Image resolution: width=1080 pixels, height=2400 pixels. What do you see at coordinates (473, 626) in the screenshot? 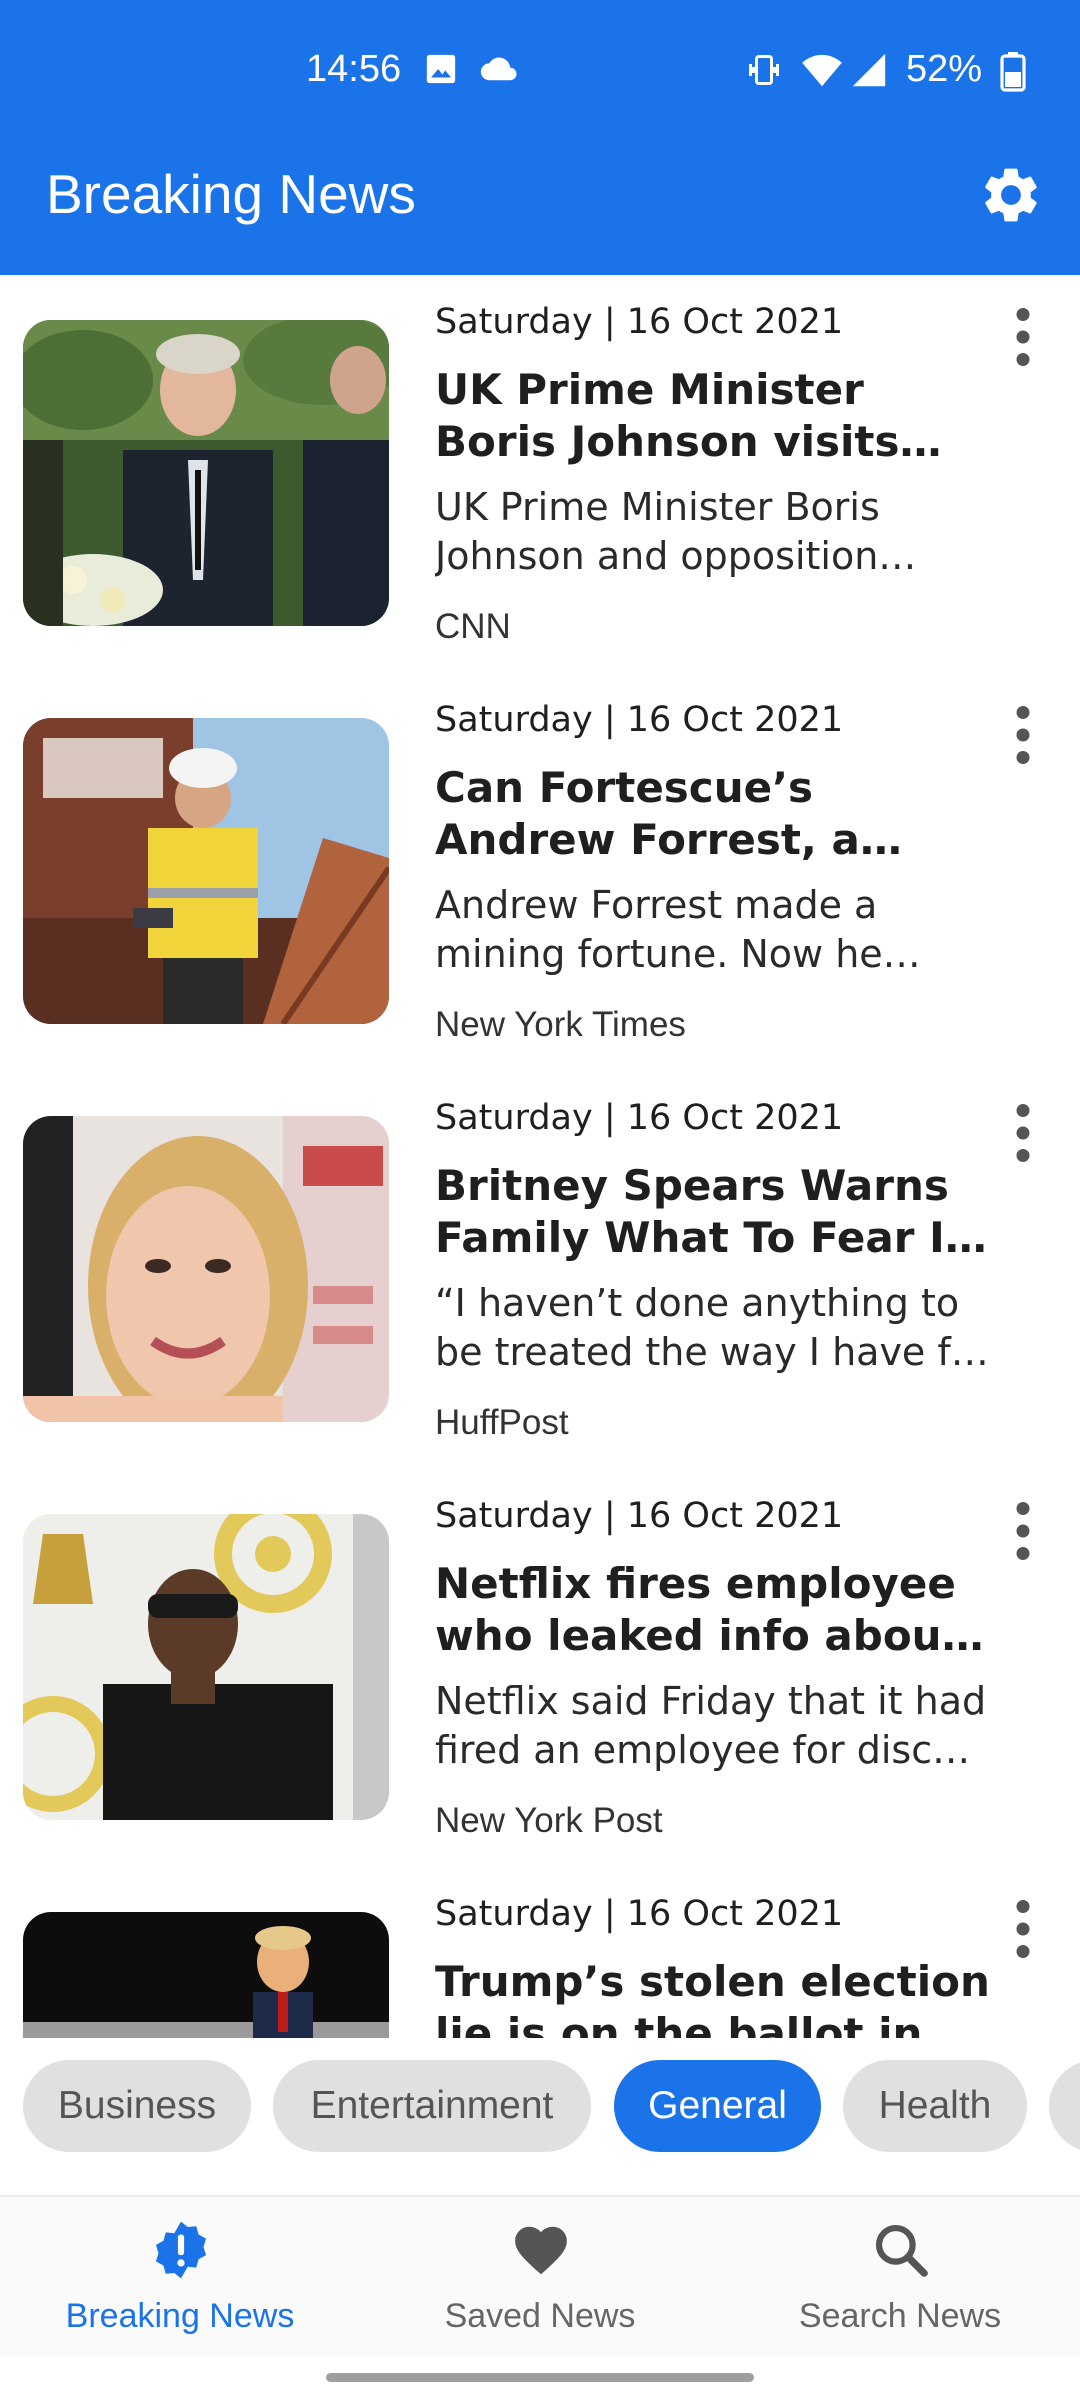
I see `article-source: CNN` at bounding box center [473, 626].